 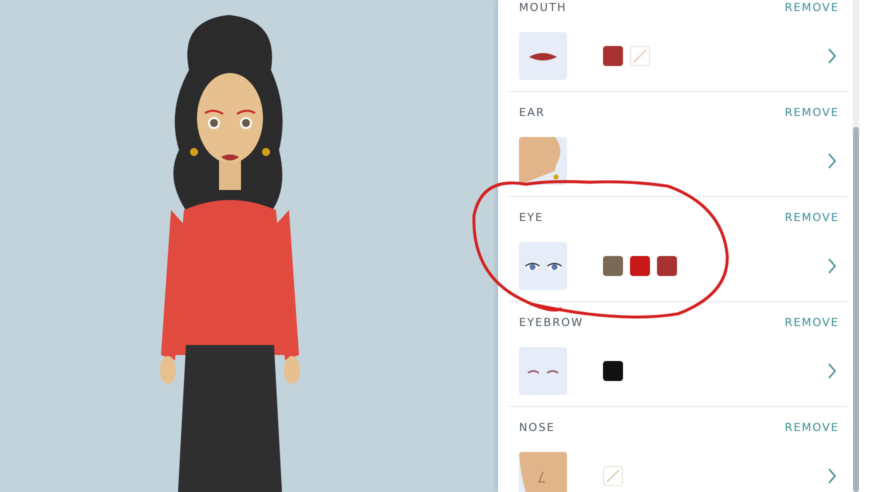 What do you see at coordinates (537, 427) in the screenshot?
I see `section-title: NOSE` at bounding box center [537, 427].